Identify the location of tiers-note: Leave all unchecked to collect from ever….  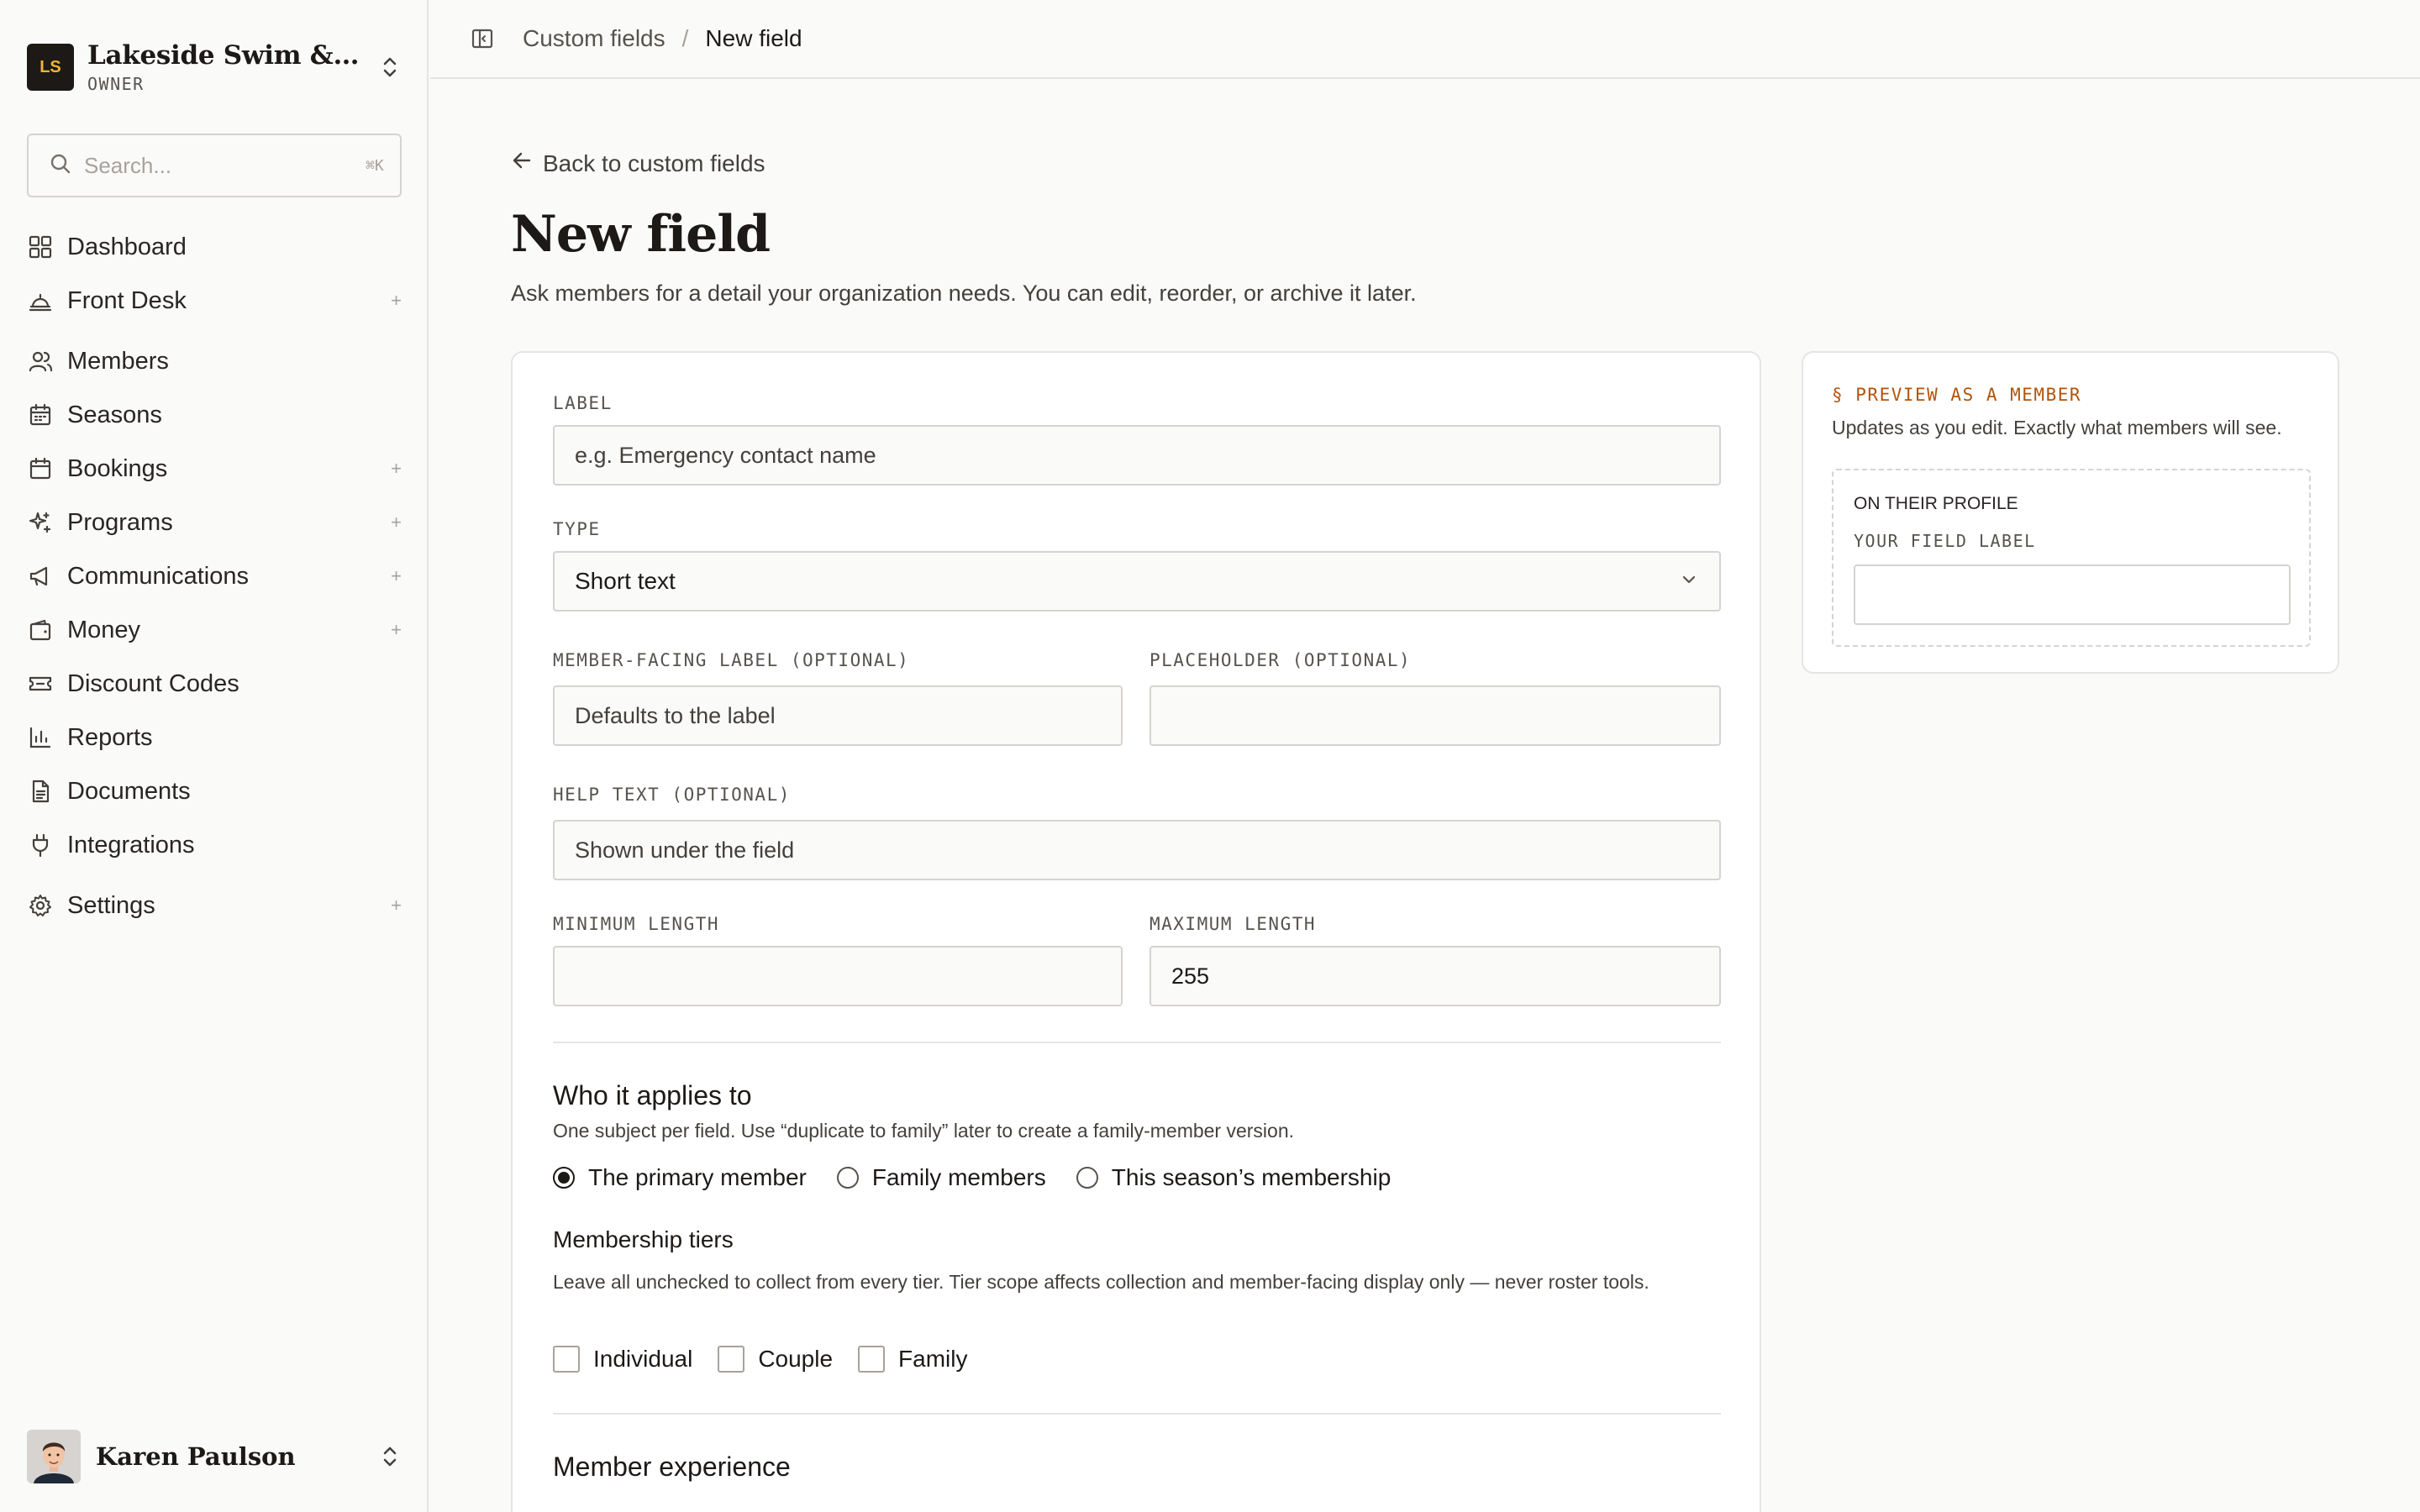
(1101, 1282).